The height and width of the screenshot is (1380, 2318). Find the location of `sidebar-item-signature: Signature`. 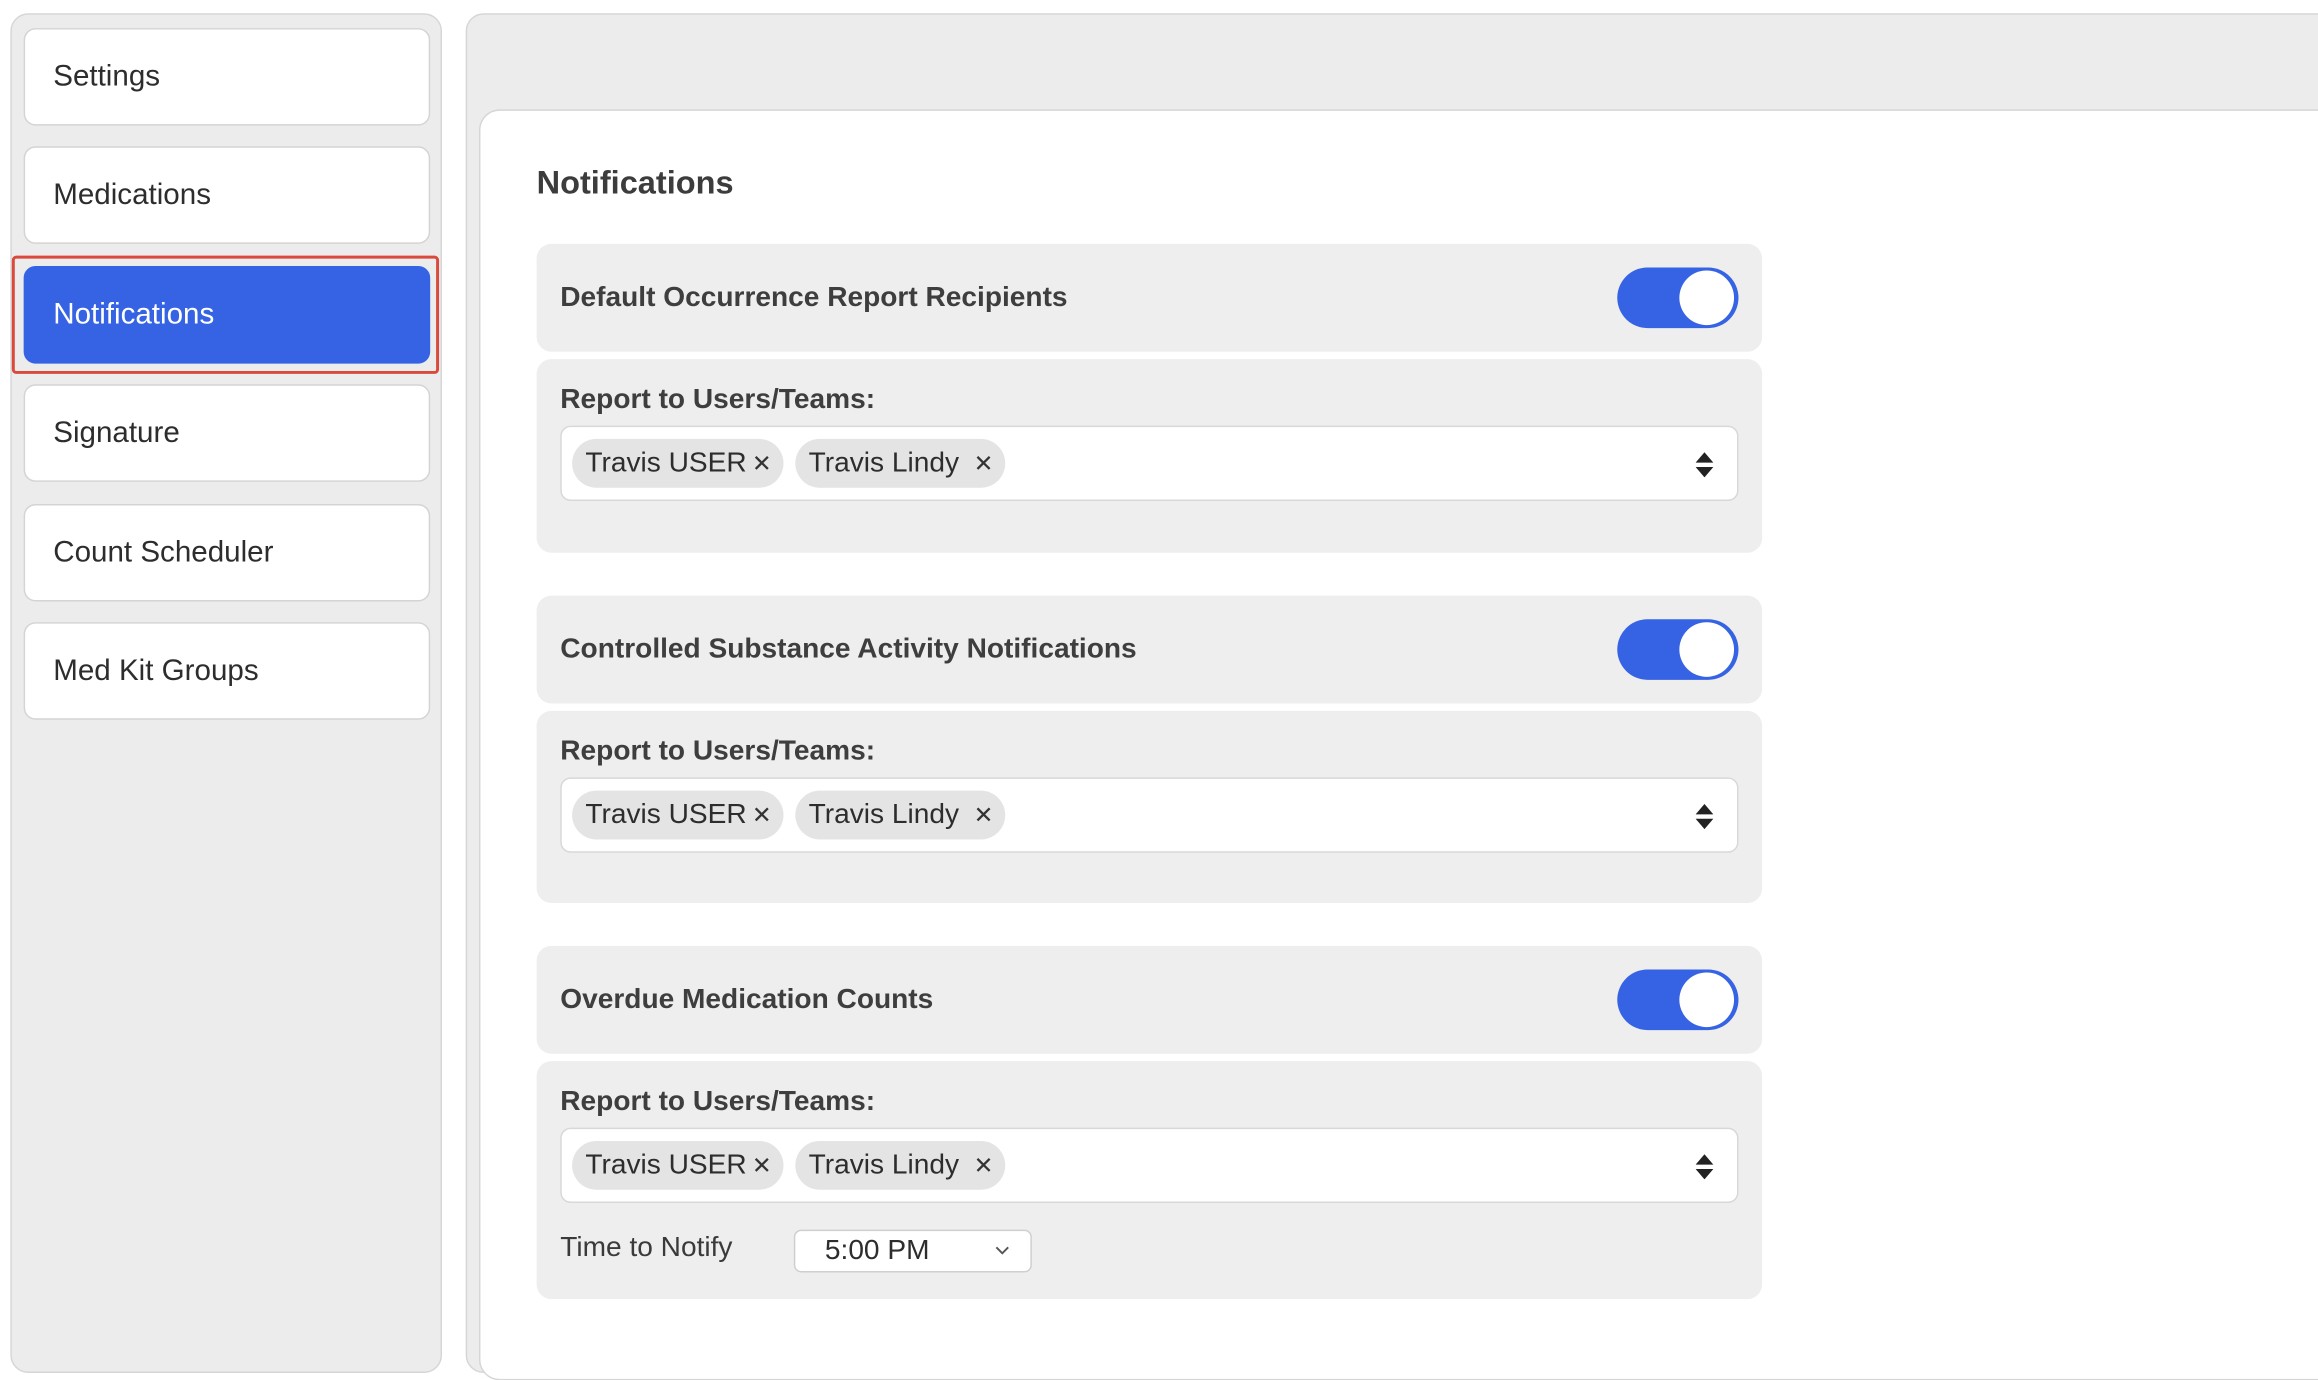

sidebar-item-signature: Signature is located at coordinates (227, 433).